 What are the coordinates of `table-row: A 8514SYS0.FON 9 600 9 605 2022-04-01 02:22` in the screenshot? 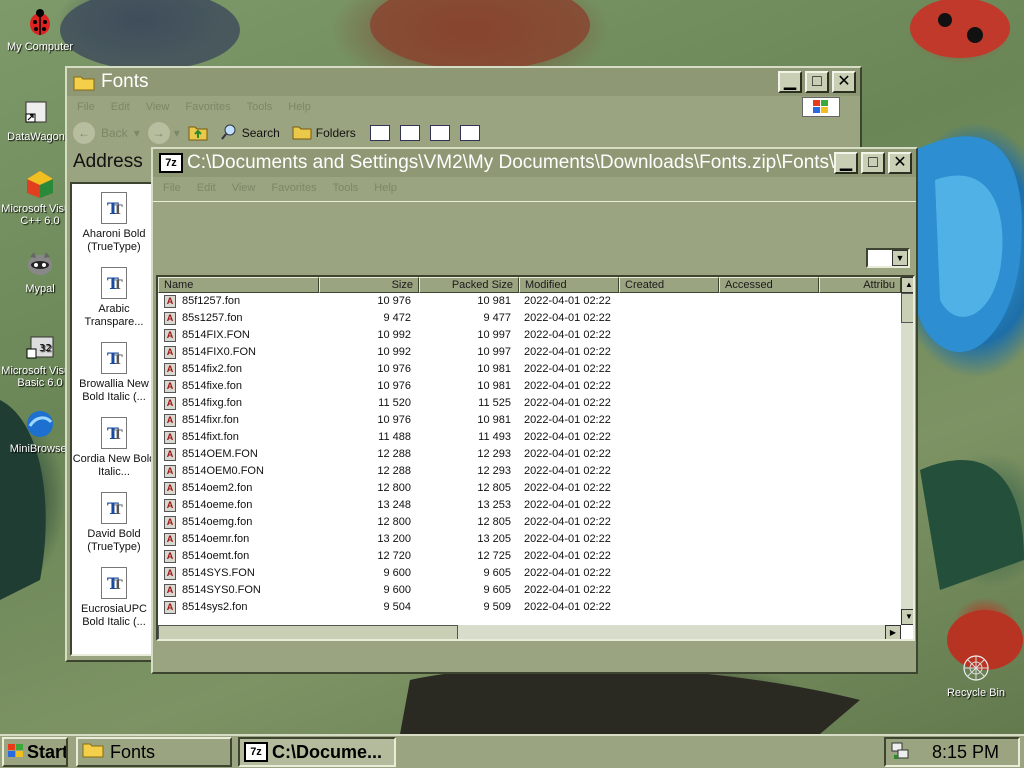 It's located at (528, 590).